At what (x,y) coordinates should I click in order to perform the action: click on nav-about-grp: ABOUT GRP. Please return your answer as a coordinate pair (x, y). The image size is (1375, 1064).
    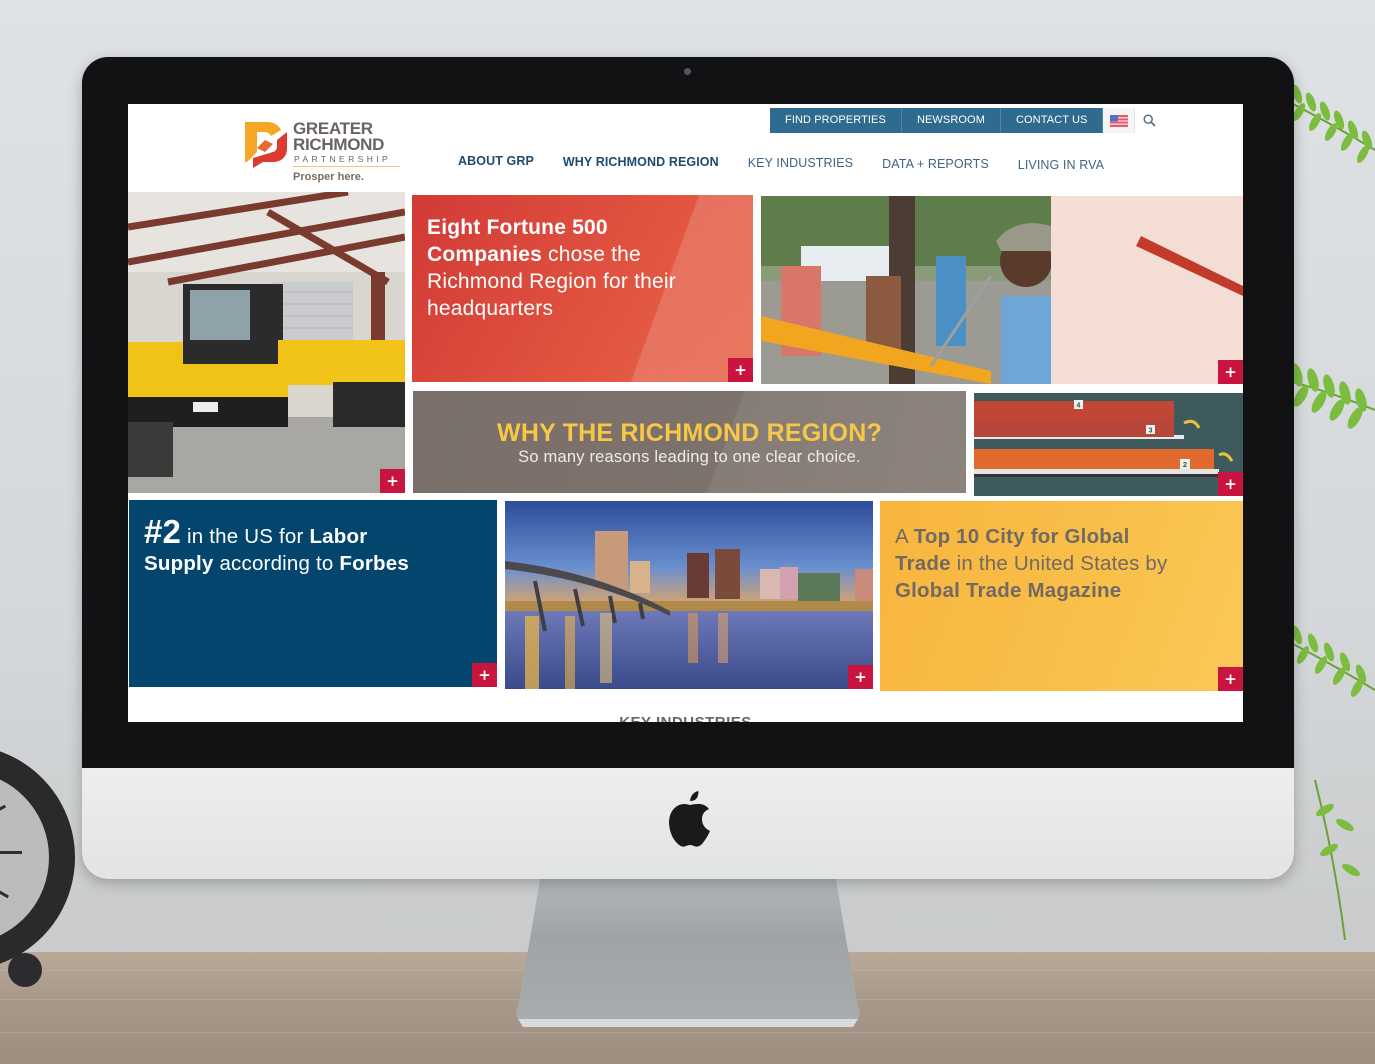
    Looking at the image, I should click on (496, 163).